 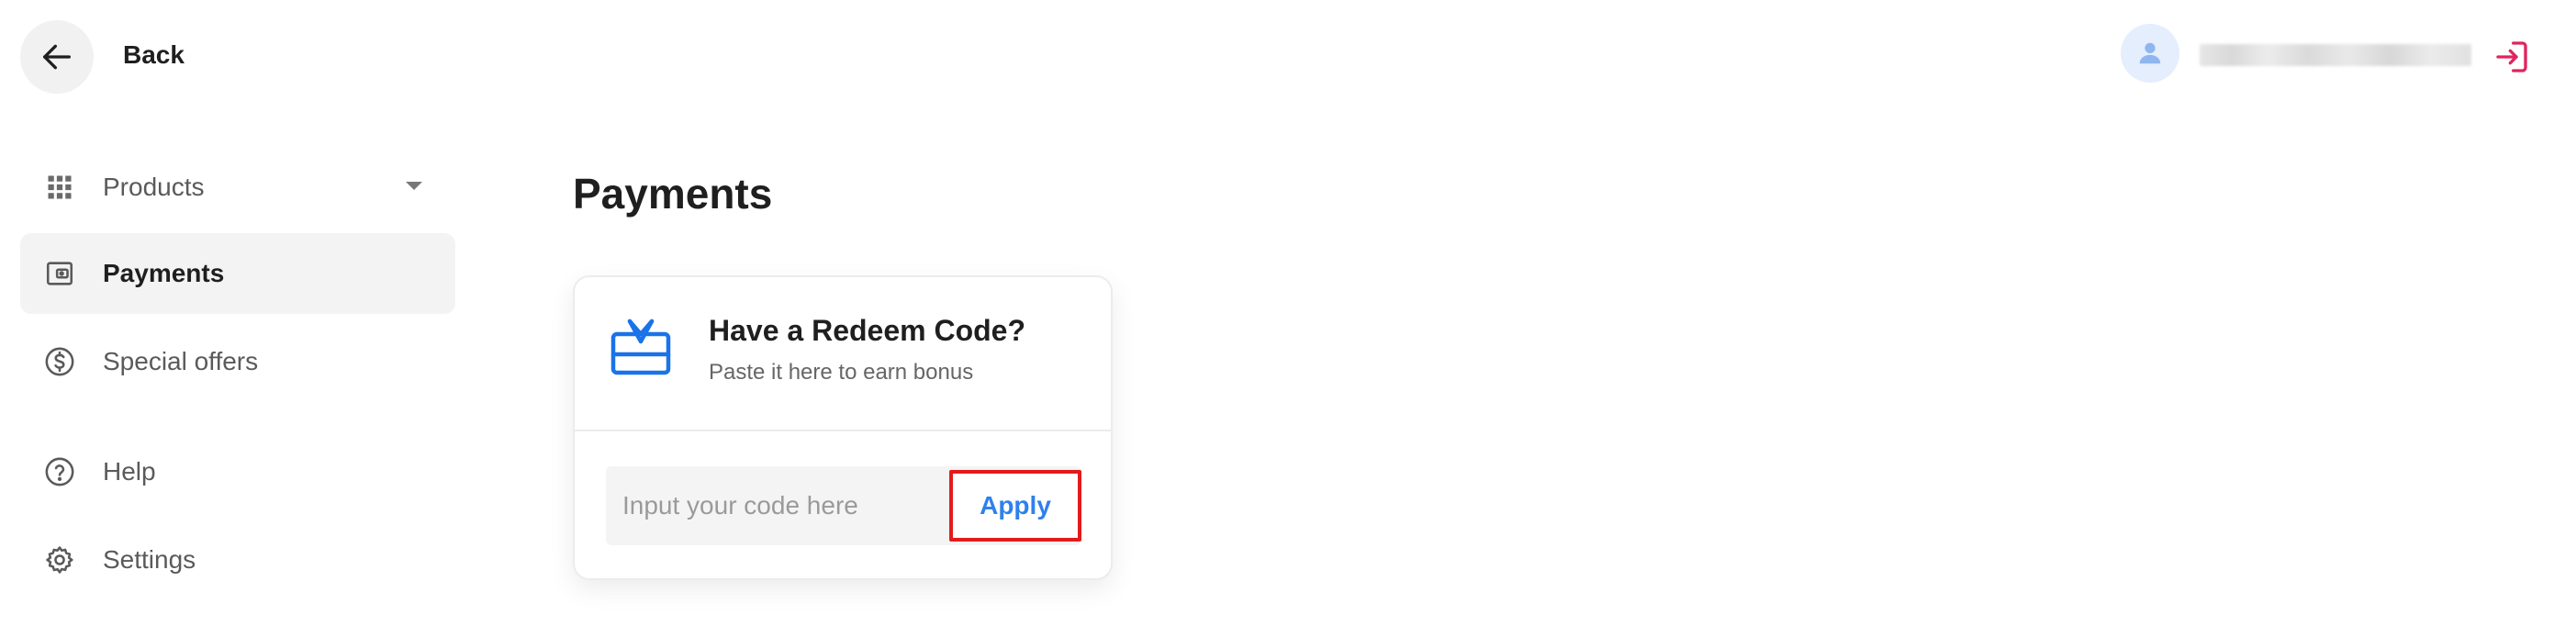 I want to click on gift-card-icon, so click(x=640, y=347).